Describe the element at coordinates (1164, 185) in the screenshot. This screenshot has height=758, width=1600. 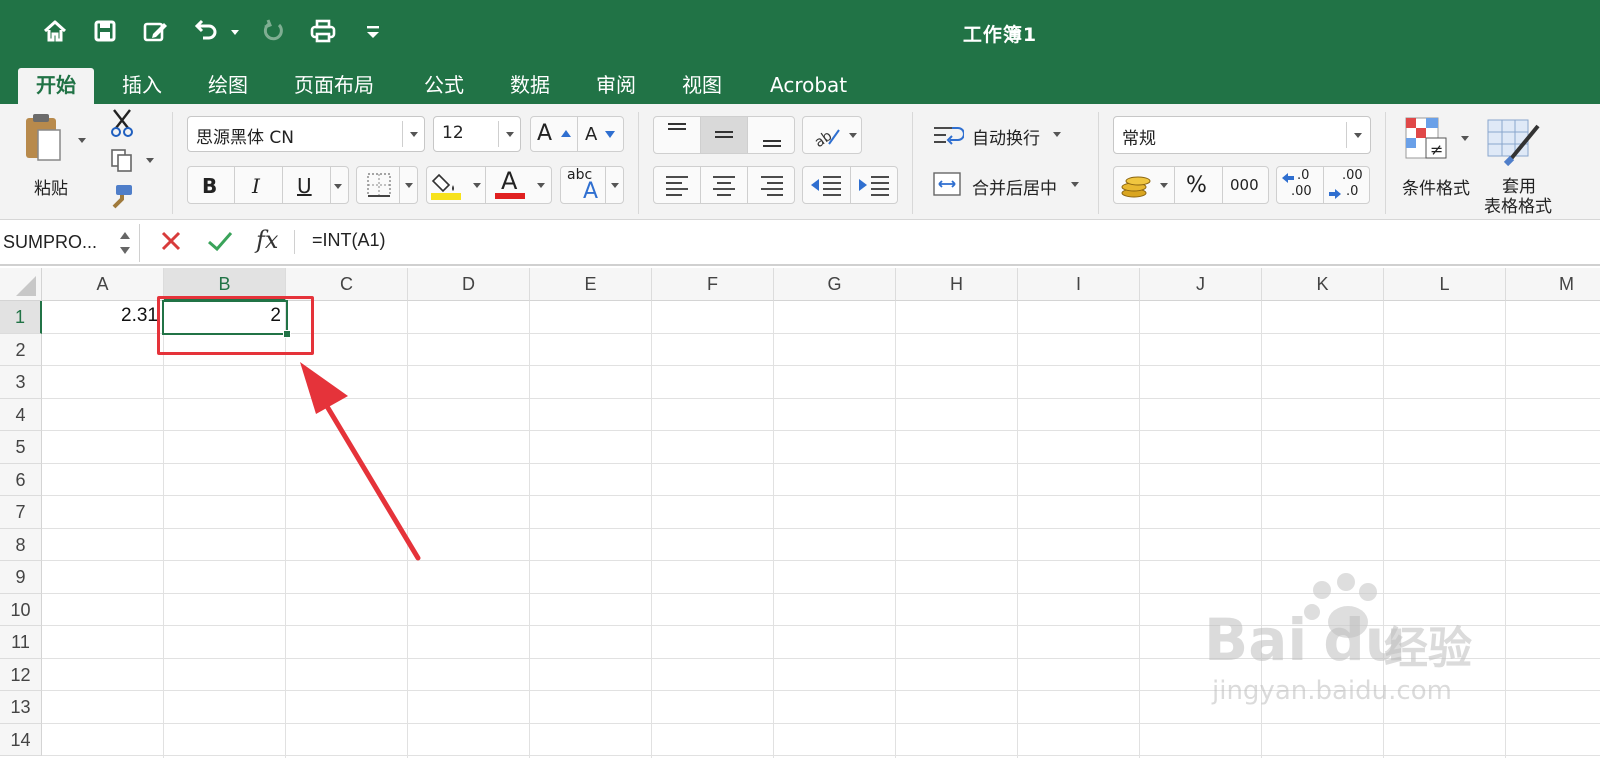
I see `currency-dropdown-icon` at that location.